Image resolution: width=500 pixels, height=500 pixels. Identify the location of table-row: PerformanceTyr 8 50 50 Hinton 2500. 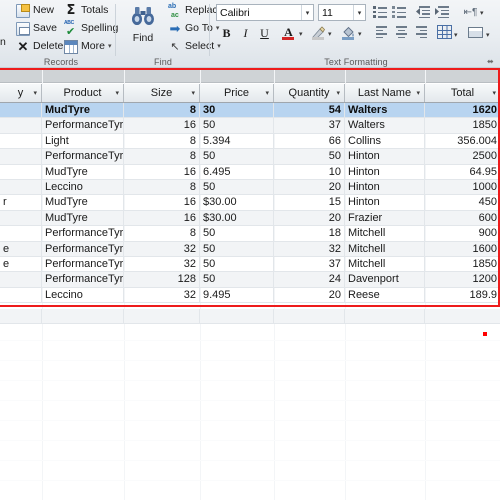
(250, 157).